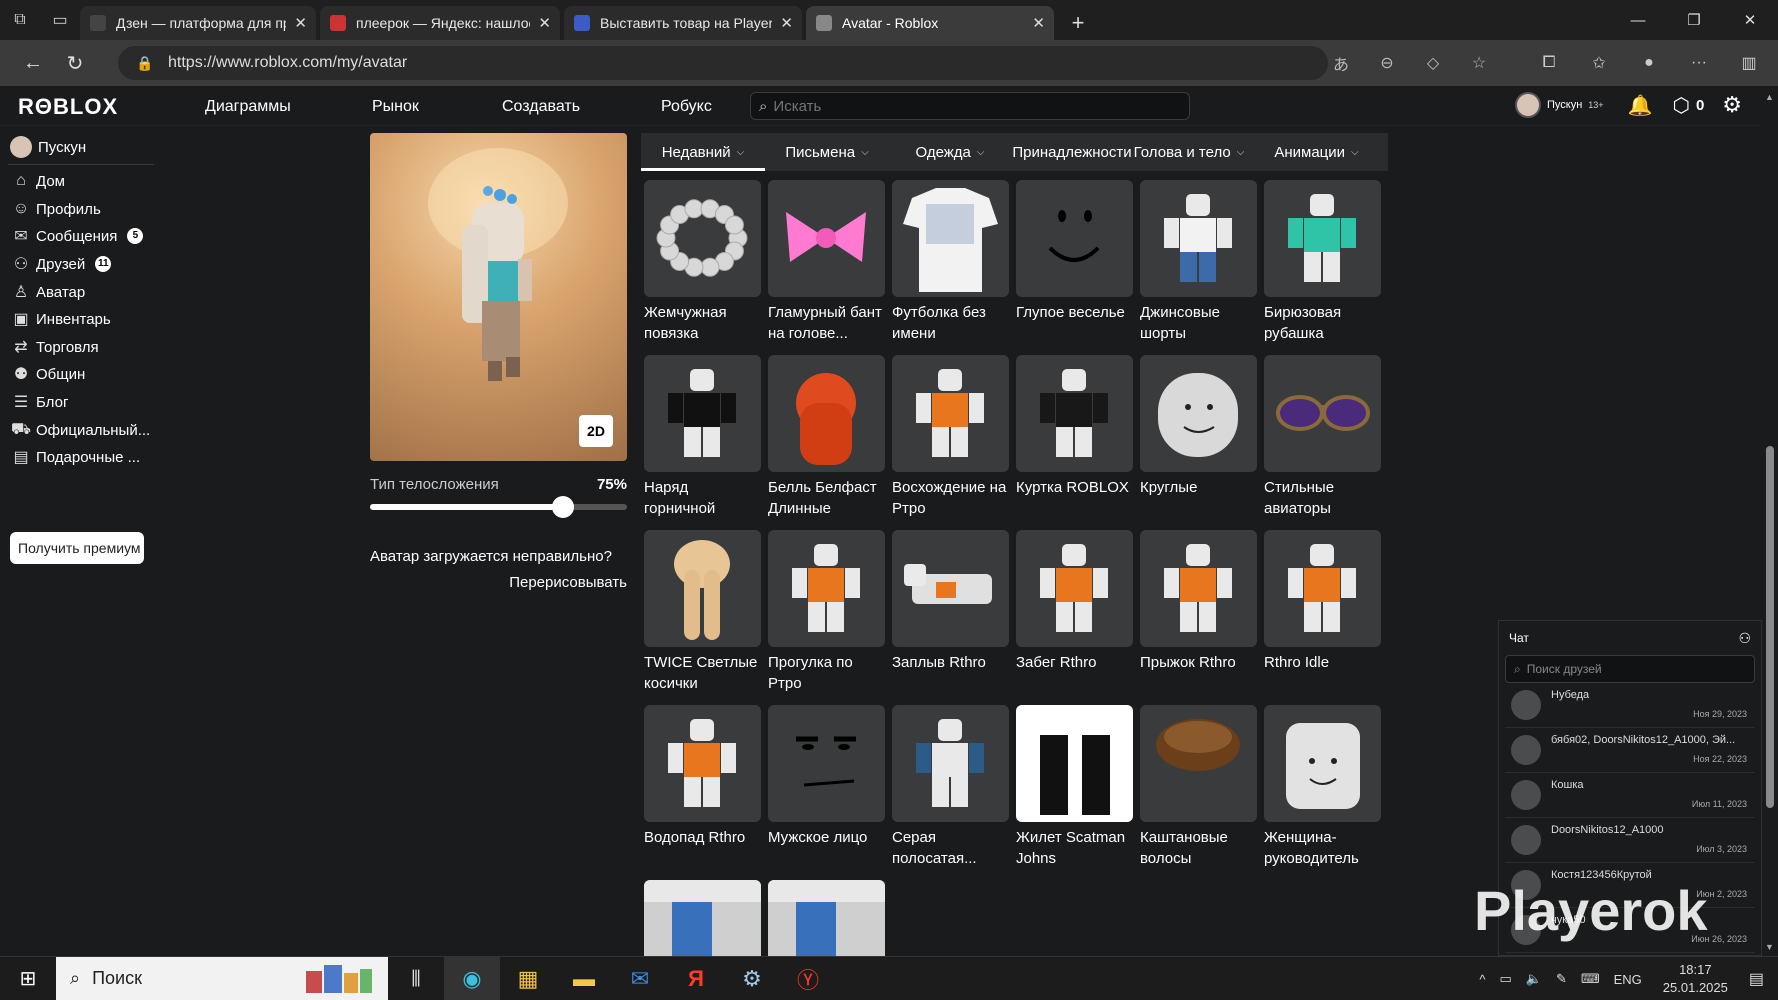 This screenshot has width=1778, height=1000. Describe the element at coordinates (1630, 795) in the screenshot. I see `chat-conversation-row: Кошка Июл 11, 2023` at that location.